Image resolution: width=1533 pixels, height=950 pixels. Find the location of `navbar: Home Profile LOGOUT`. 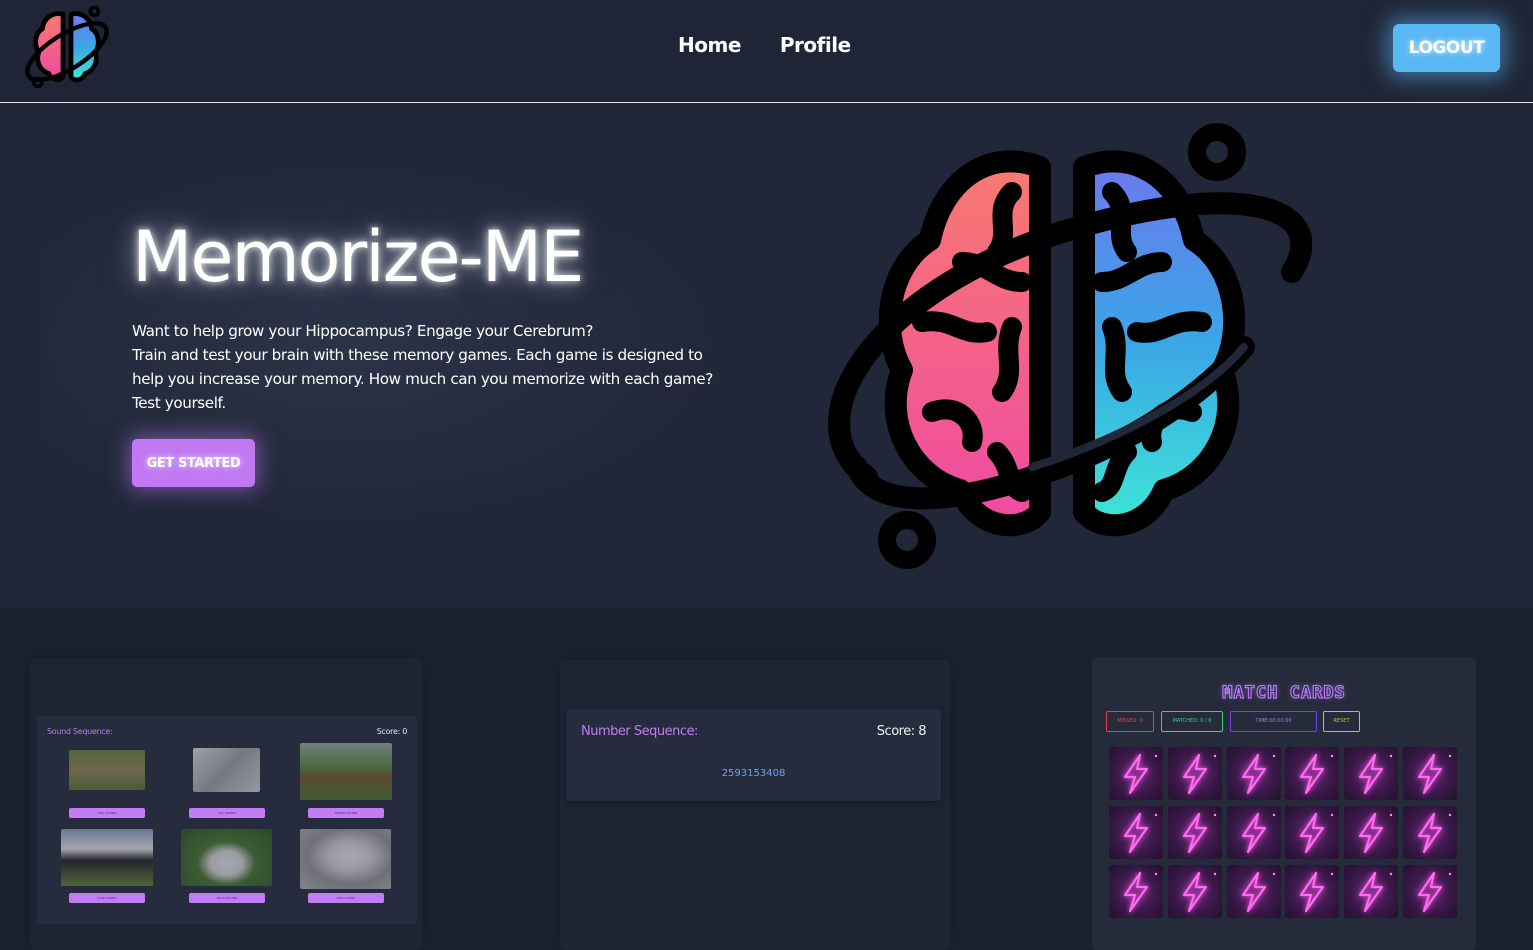

navbar: Home Profile LOGOUT is located at coordinates (766, 51).